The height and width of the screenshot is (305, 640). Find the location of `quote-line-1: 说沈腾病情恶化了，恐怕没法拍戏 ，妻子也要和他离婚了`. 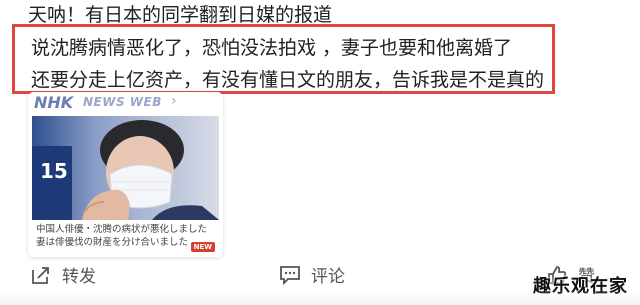

quote-line-1: 说沈腾病情恶化了，恐怕没法拍戏 ，妻子也要和他离婚了 is located at coordinates (272, 48).